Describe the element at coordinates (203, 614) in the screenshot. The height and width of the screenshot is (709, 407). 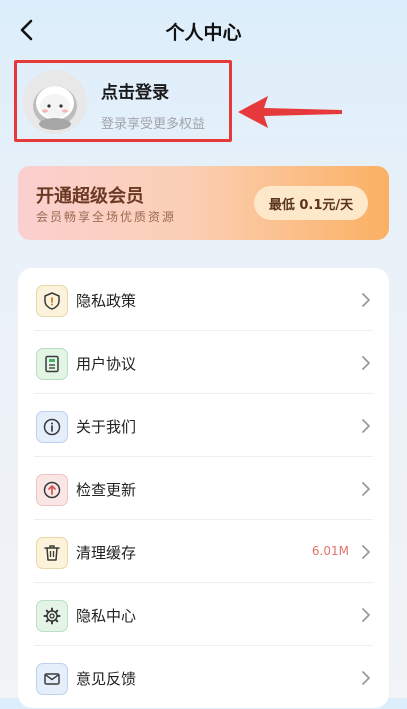
I see `menu-item-privacy-center: 隐私中心` at that location.